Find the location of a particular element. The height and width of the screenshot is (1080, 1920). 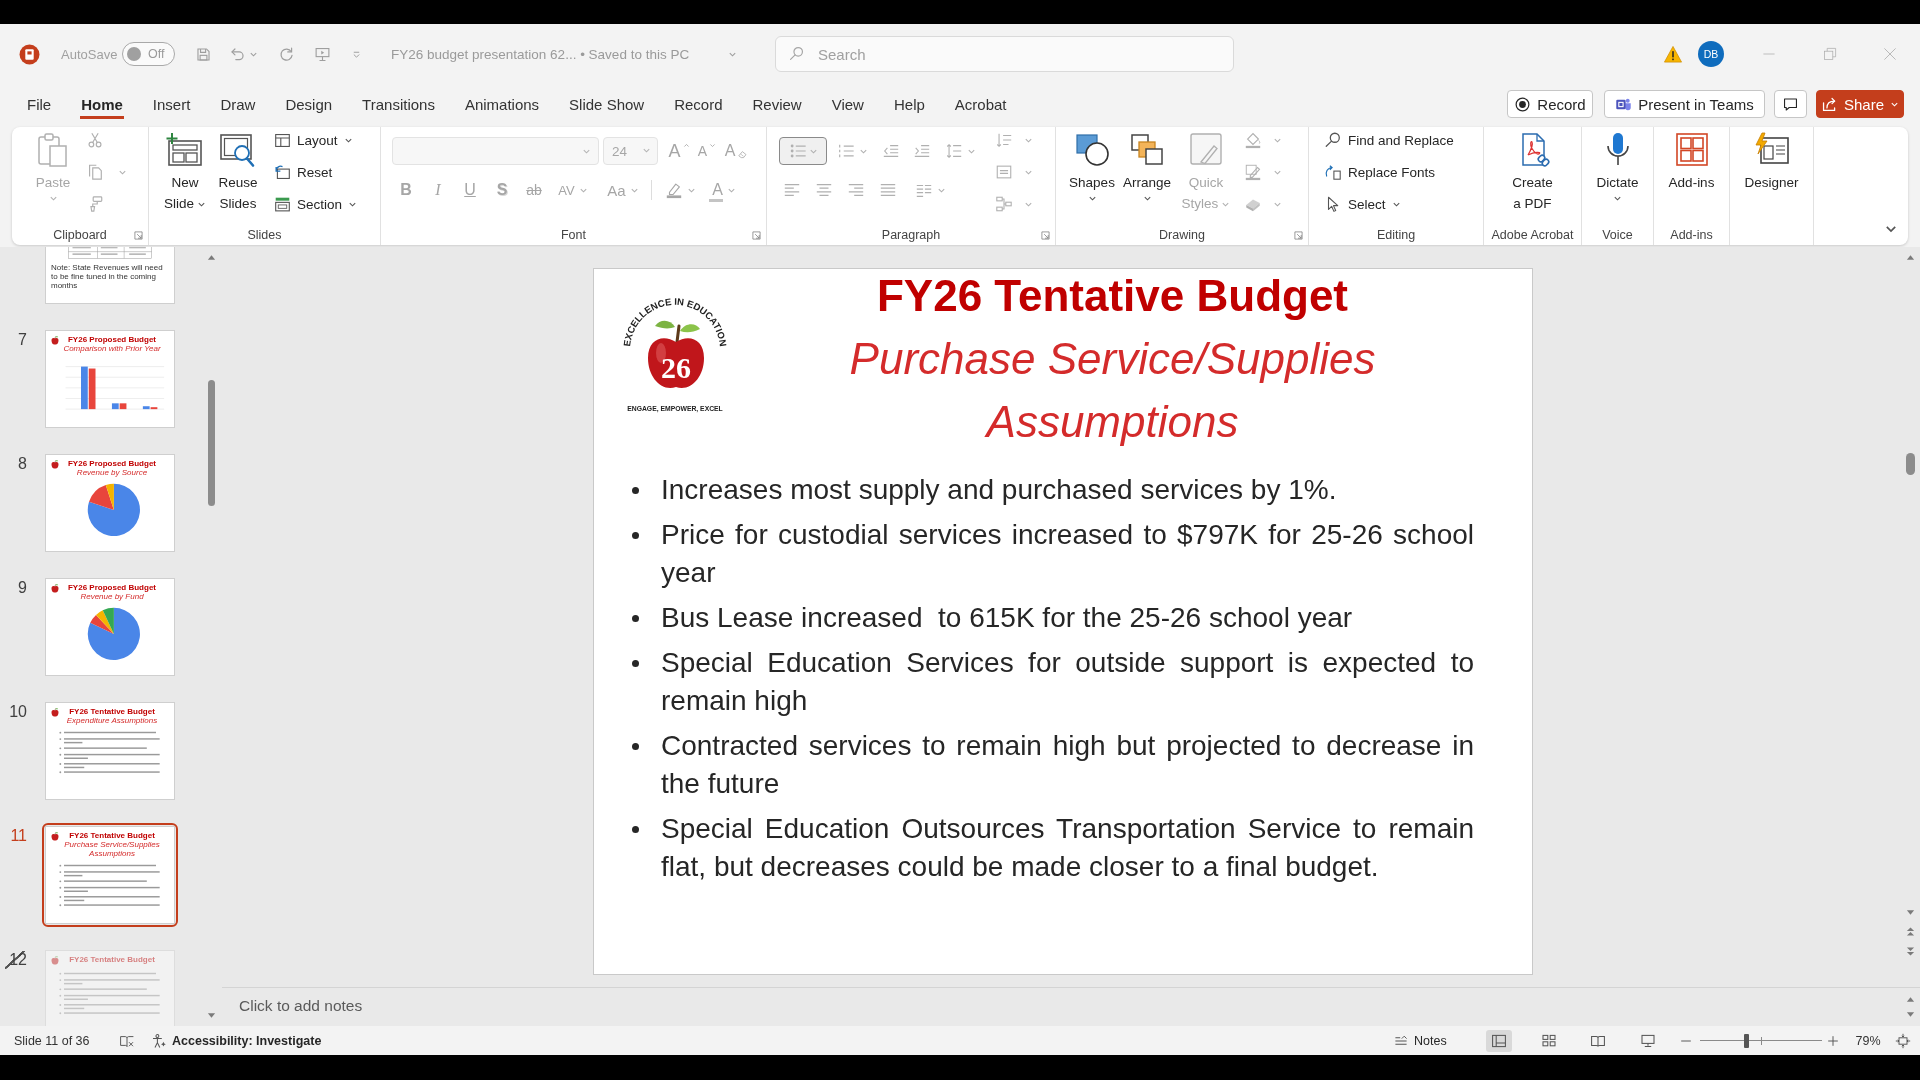

group-label: Voice is located at coordinates (1617, 235).